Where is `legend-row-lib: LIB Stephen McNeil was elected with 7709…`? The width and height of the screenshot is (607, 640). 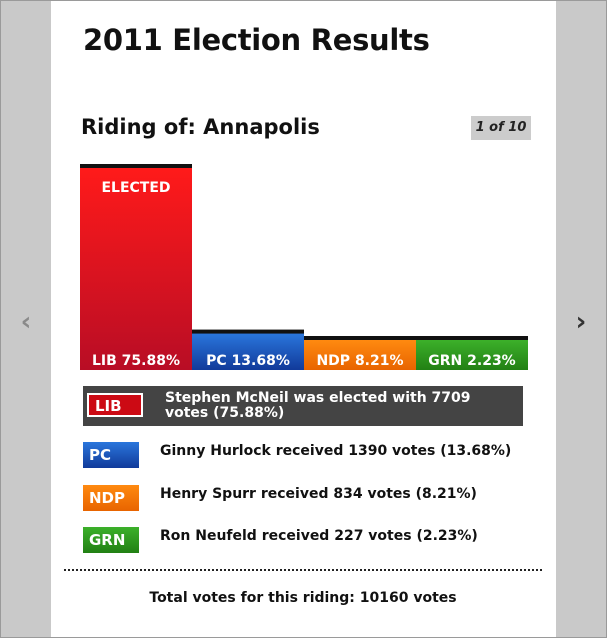 legend-row-lib: LIB Stephen McNeil was elected with 7709… is located at coordinates (303, 406).